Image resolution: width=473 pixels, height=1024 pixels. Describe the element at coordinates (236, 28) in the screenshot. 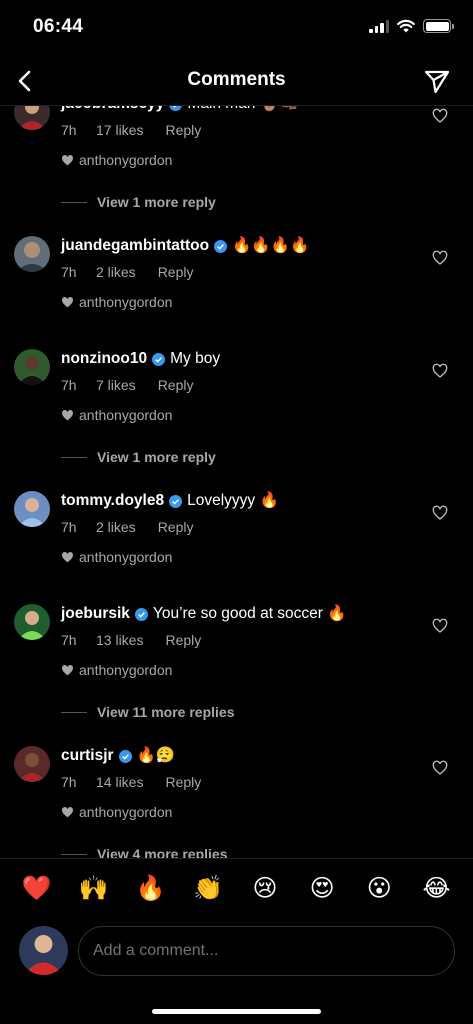

I see `status-bar: 06:44` at that location.